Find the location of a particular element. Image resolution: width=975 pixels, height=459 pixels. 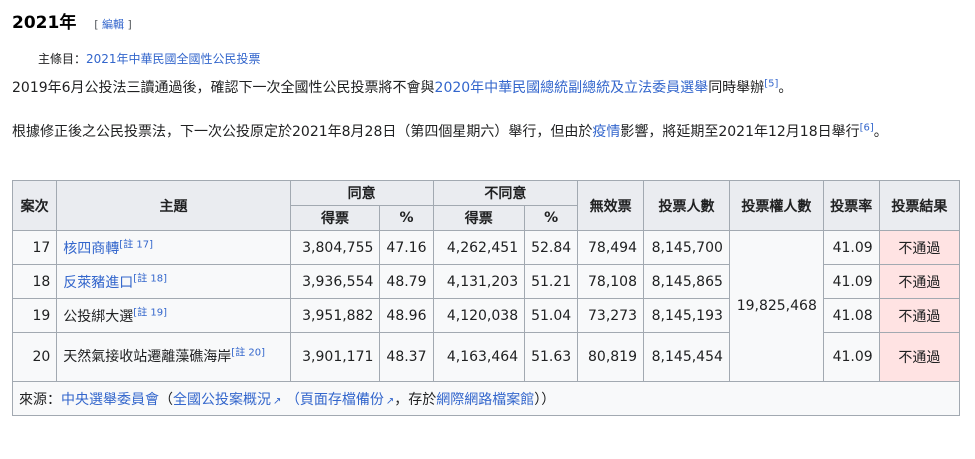

ref-5-link: [5] is located at coordinates (771, 83).